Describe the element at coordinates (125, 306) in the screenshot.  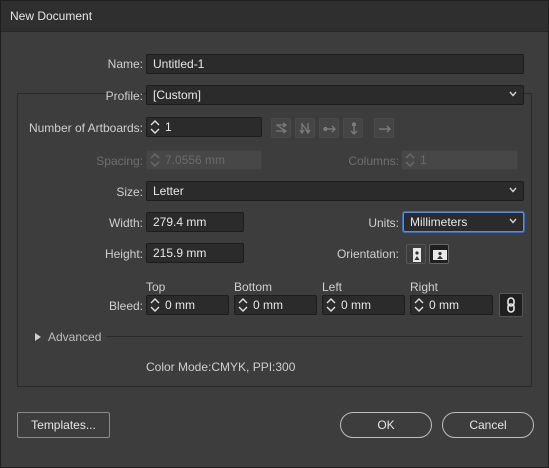
I see `bleed-label: Bleed:` at that location.